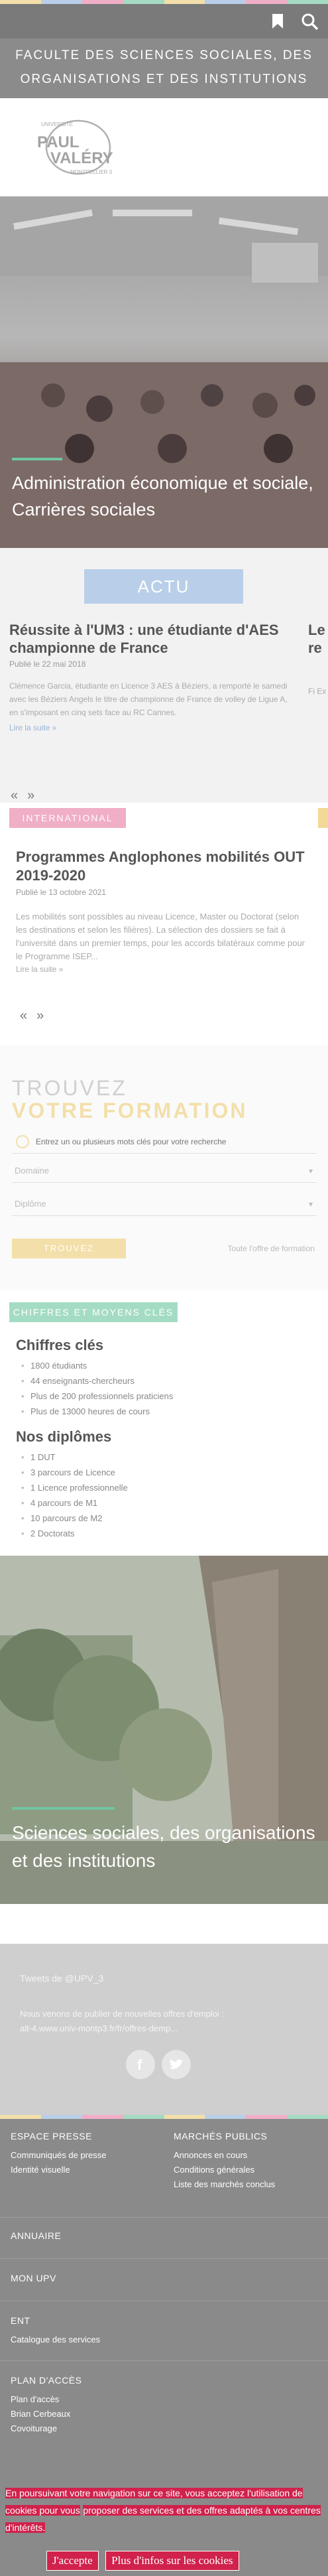 The height and width of the screenshot is (2576, 328). What do you see at coordinates (164, 1488) in the screenshot?
I see `list-item: 1 Licence professionnelle` at bounding box center [164, 1488].